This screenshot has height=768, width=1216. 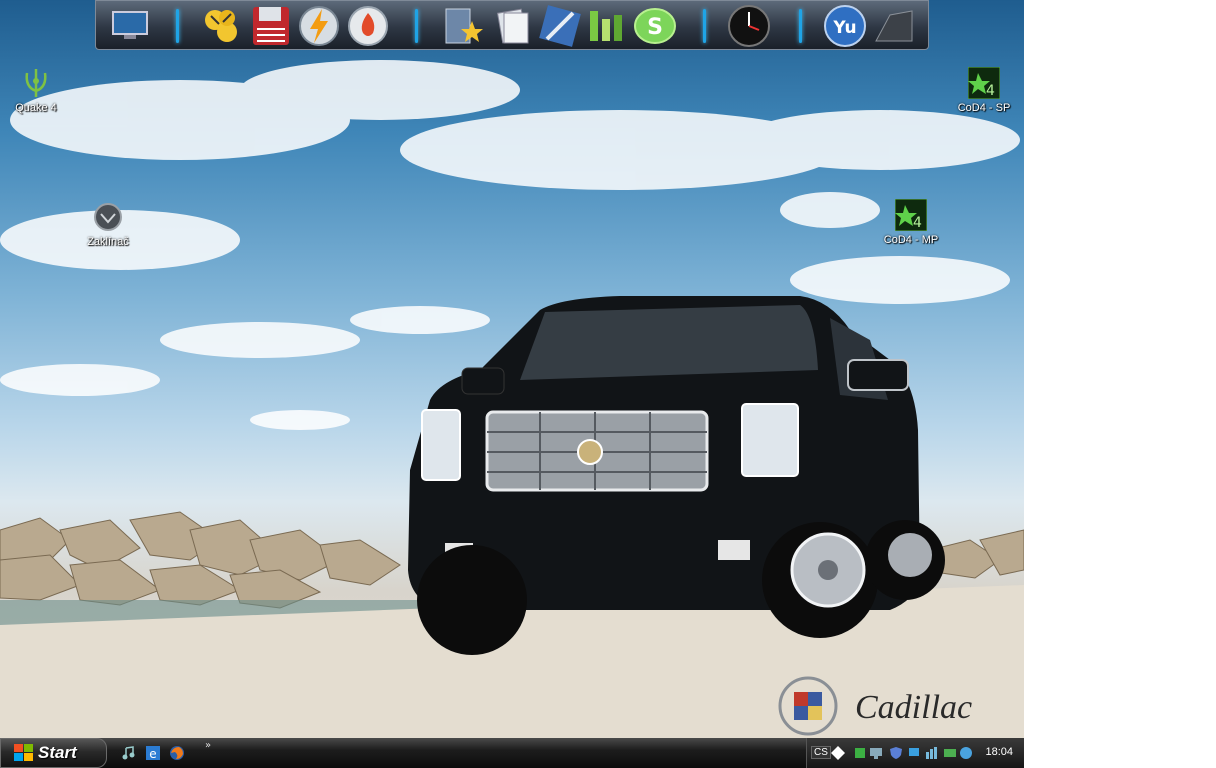 What do you see at coordinates (108, 242) in the screenshot?
I see `desktop-icon-label: Zaklínač` at bounding box center [108, 242].